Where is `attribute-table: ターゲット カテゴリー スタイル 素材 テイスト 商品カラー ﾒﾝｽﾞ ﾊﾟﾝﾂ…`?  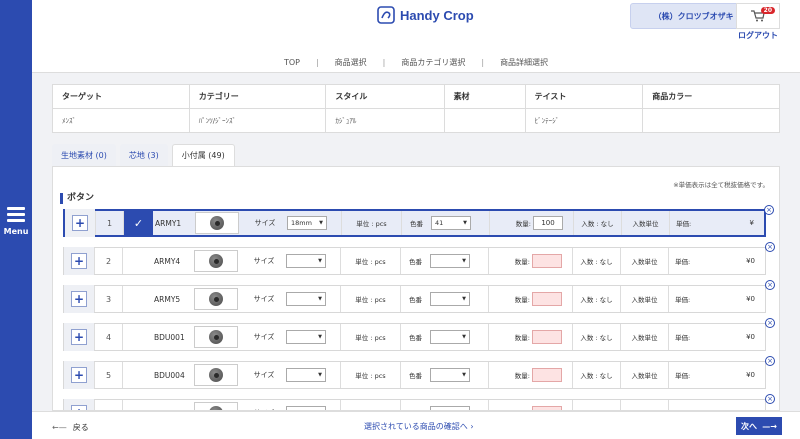
attribute-table: ターゲット カテゴリー スタイル 素材 テイスト 商品カラー ﾒﾝｽﾞ ﾊﾟﾝﾂ… is located at coordinates (416, 108).